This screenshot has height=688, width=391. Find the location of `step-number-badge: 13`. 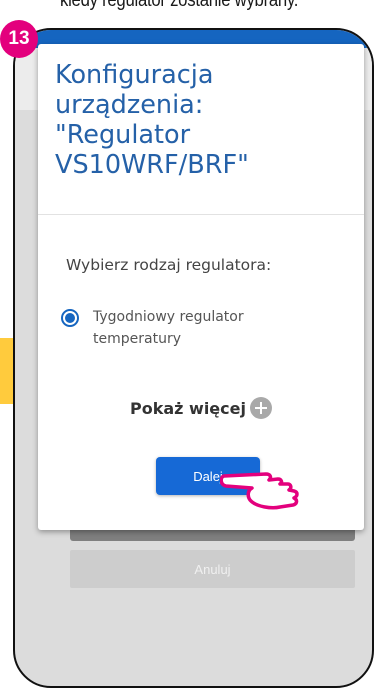

step-number-badge: 13 is located at coordinates (19, 39).